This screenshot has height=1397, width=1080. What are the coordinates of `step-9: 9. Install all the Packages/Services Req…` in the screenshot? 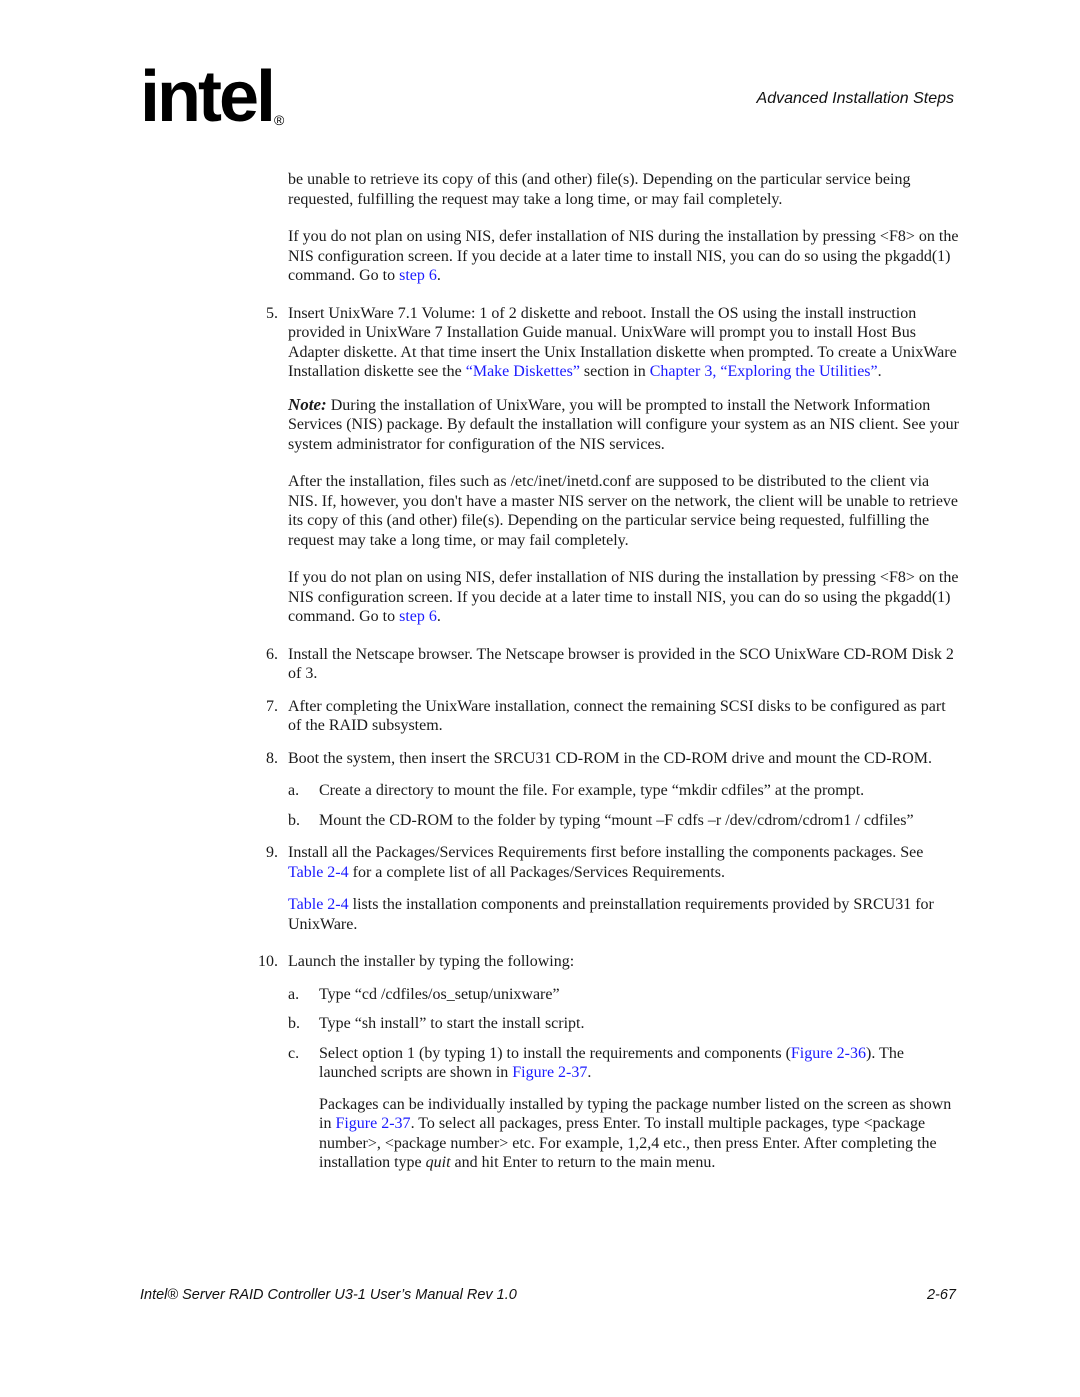 It's located at (595, 862).